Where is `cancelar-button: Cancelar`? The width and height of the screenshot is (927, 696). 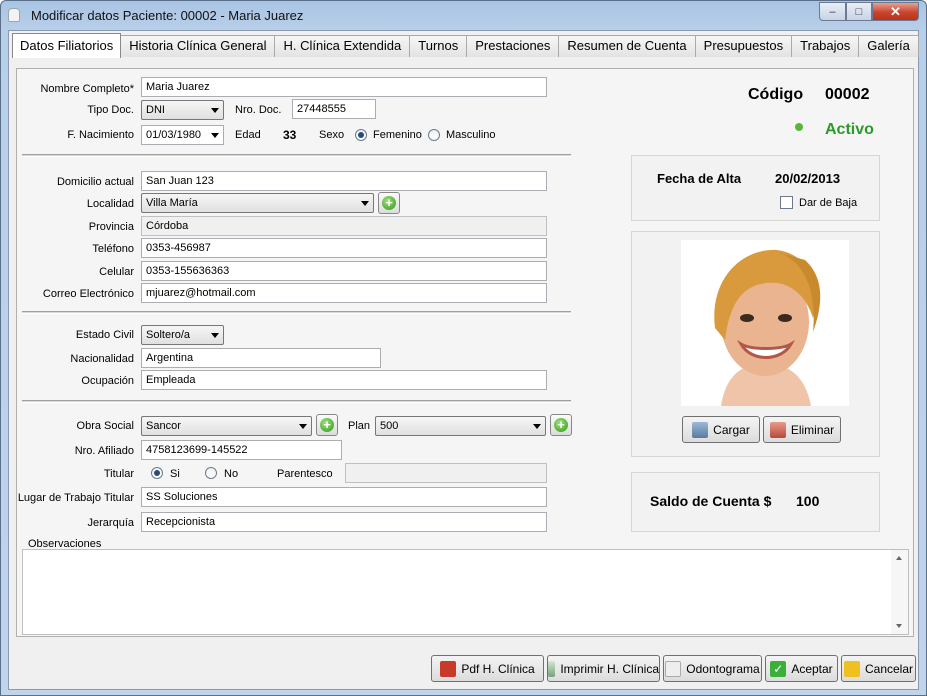
cancelar-button: Cancelar is located at coordinates (878, 668).